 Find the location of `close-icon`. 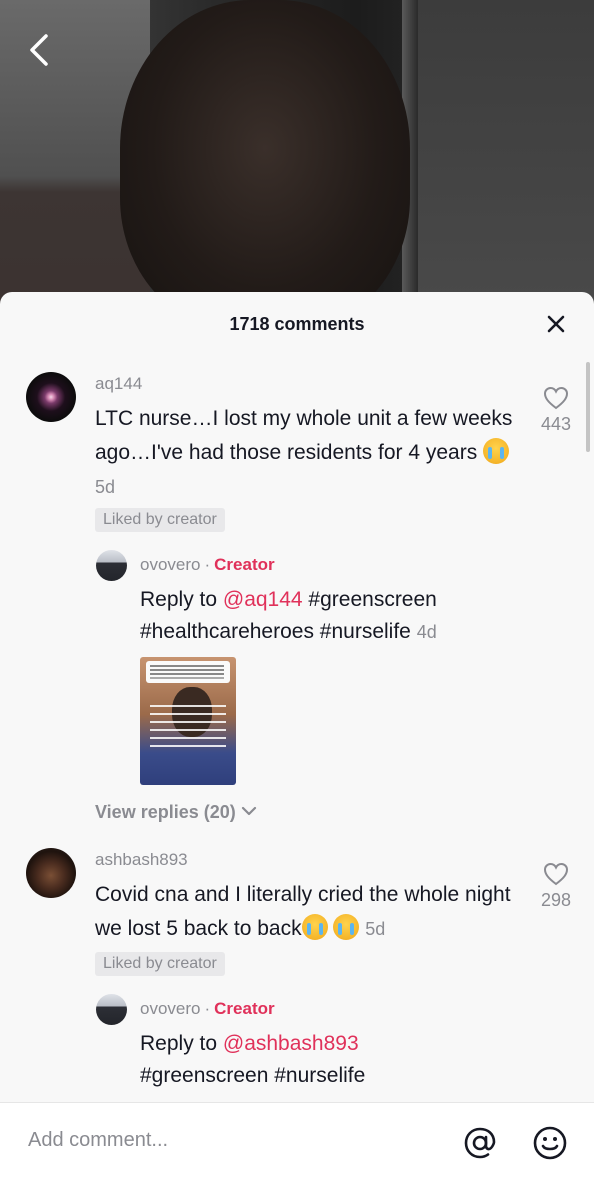

close-icon is located at coordinates (556, 324).